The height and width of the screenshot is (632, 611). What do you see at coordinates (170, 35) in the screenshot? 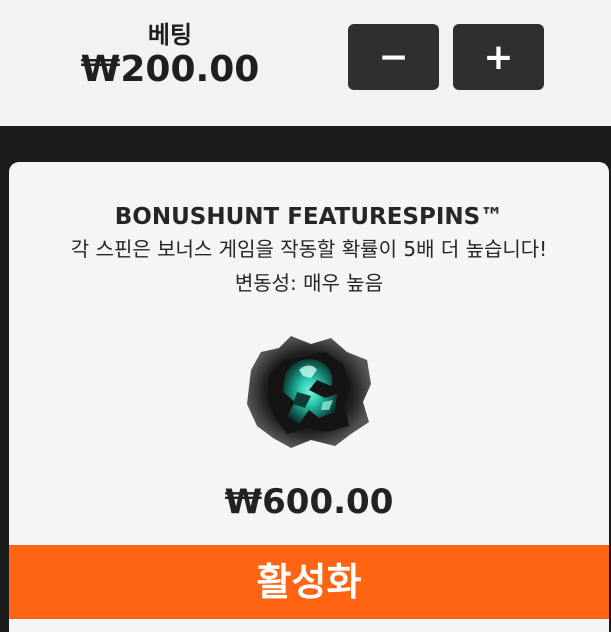
I see `bet-label: 베팅` at bounding box center [170, 35].